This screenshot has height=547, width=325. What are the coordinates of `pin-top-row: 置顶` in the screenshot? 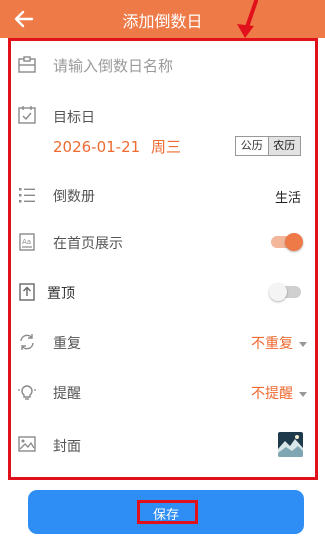 It's located at (162, 292).